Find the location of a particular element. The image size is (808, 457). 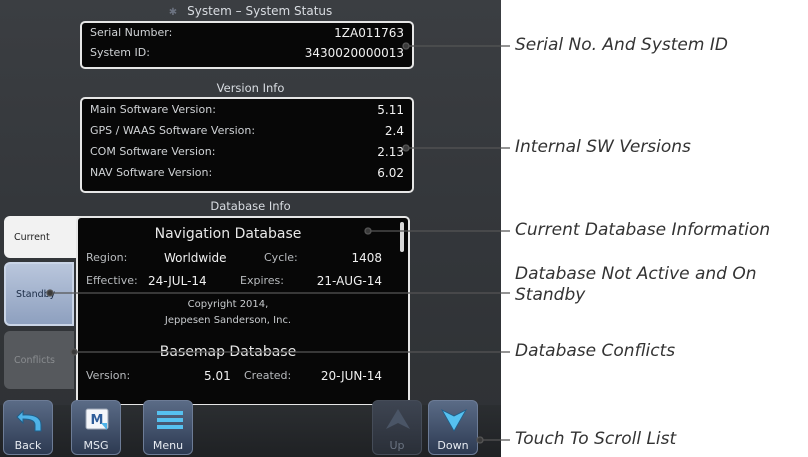

callout-conflicts: Database Conflicts is located at coordinates (595, 351).